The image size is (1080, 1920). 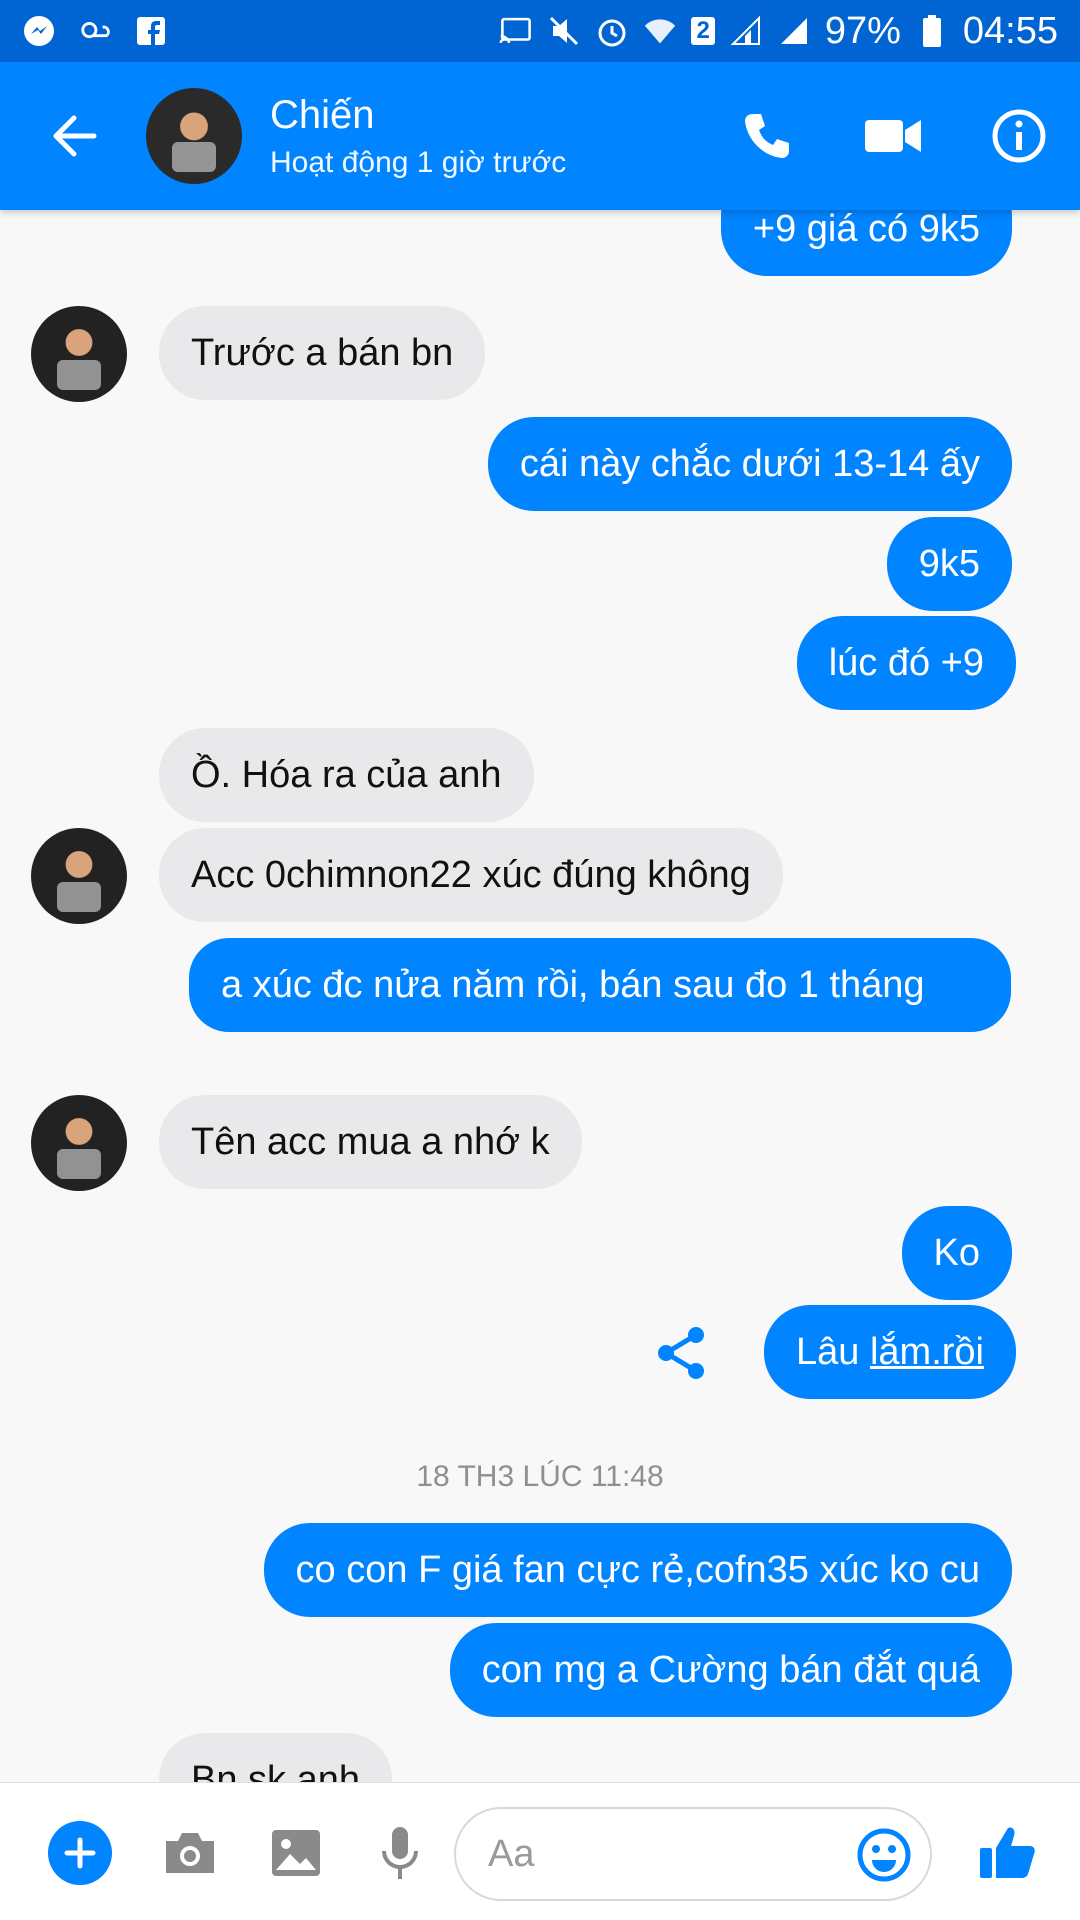 I want to click on phone-icon, so click(x=767, y=136).